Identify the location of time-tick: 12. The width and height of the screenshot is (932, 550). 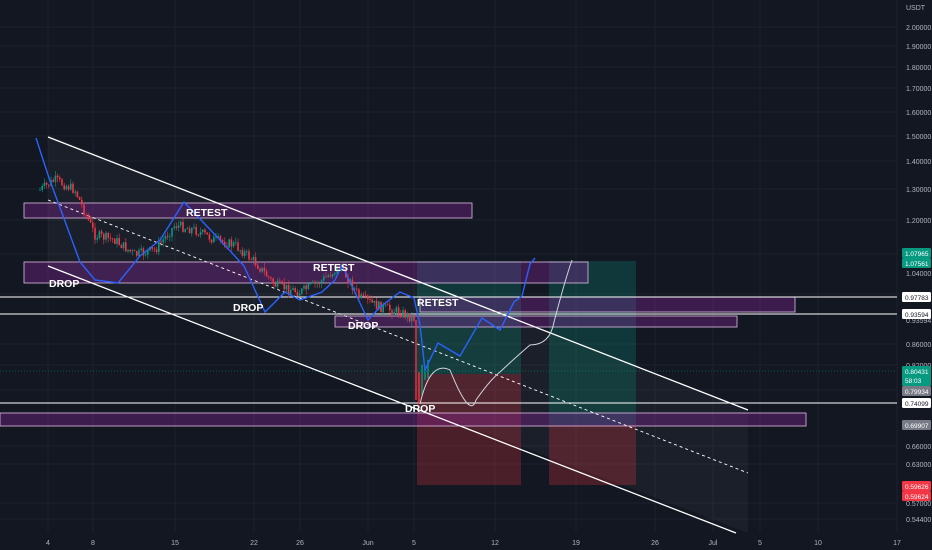
(495, 543).